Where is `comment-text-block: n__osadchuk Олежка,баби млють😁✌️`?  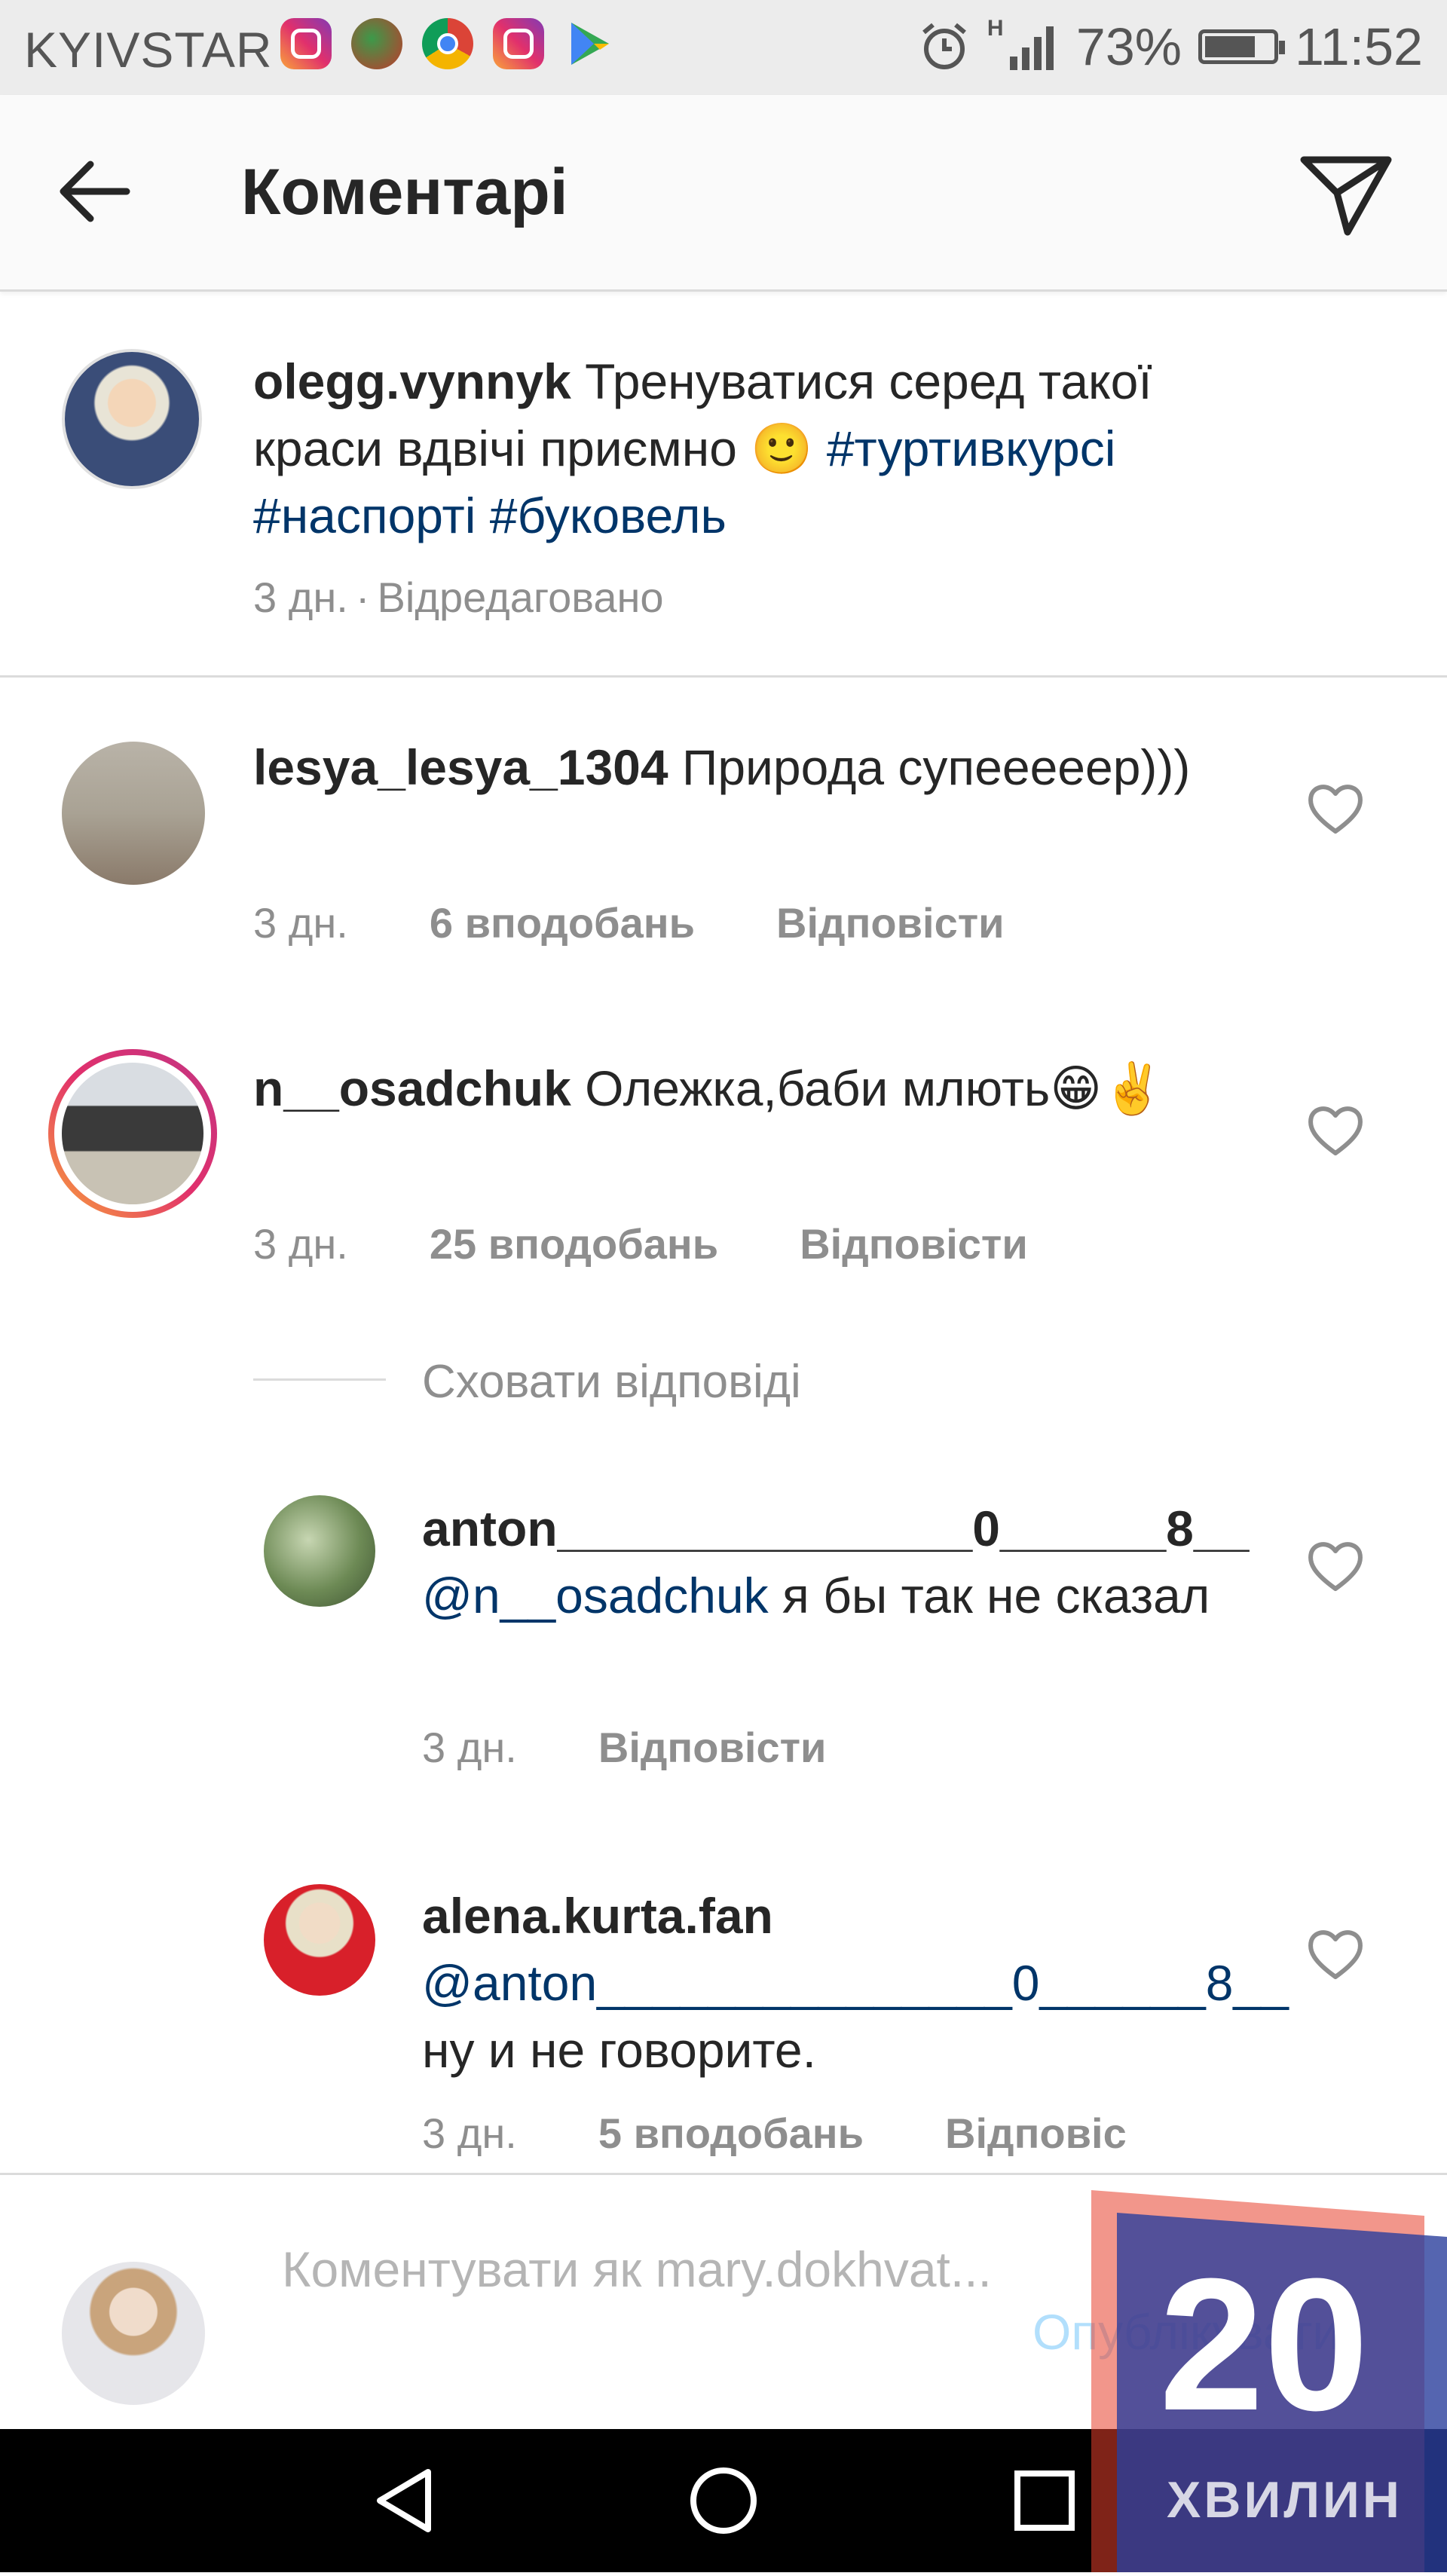 comment-text-block: n__osadchuk Олежка,баби млють😁✌️ is located at coordinates (773, 1088).